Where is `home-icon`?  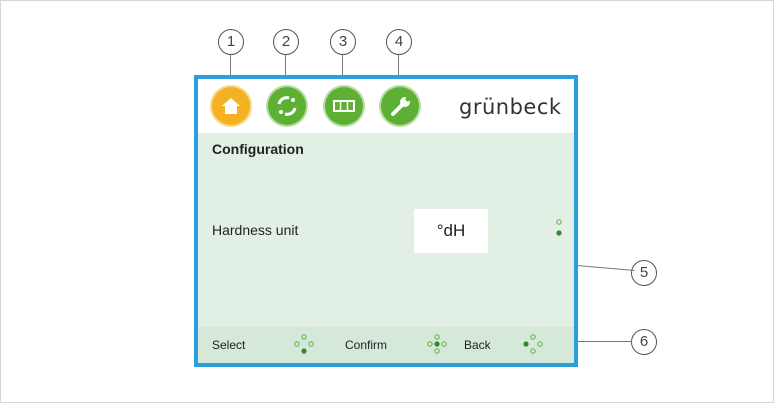
home-icon is located at coordinates (231, 106).